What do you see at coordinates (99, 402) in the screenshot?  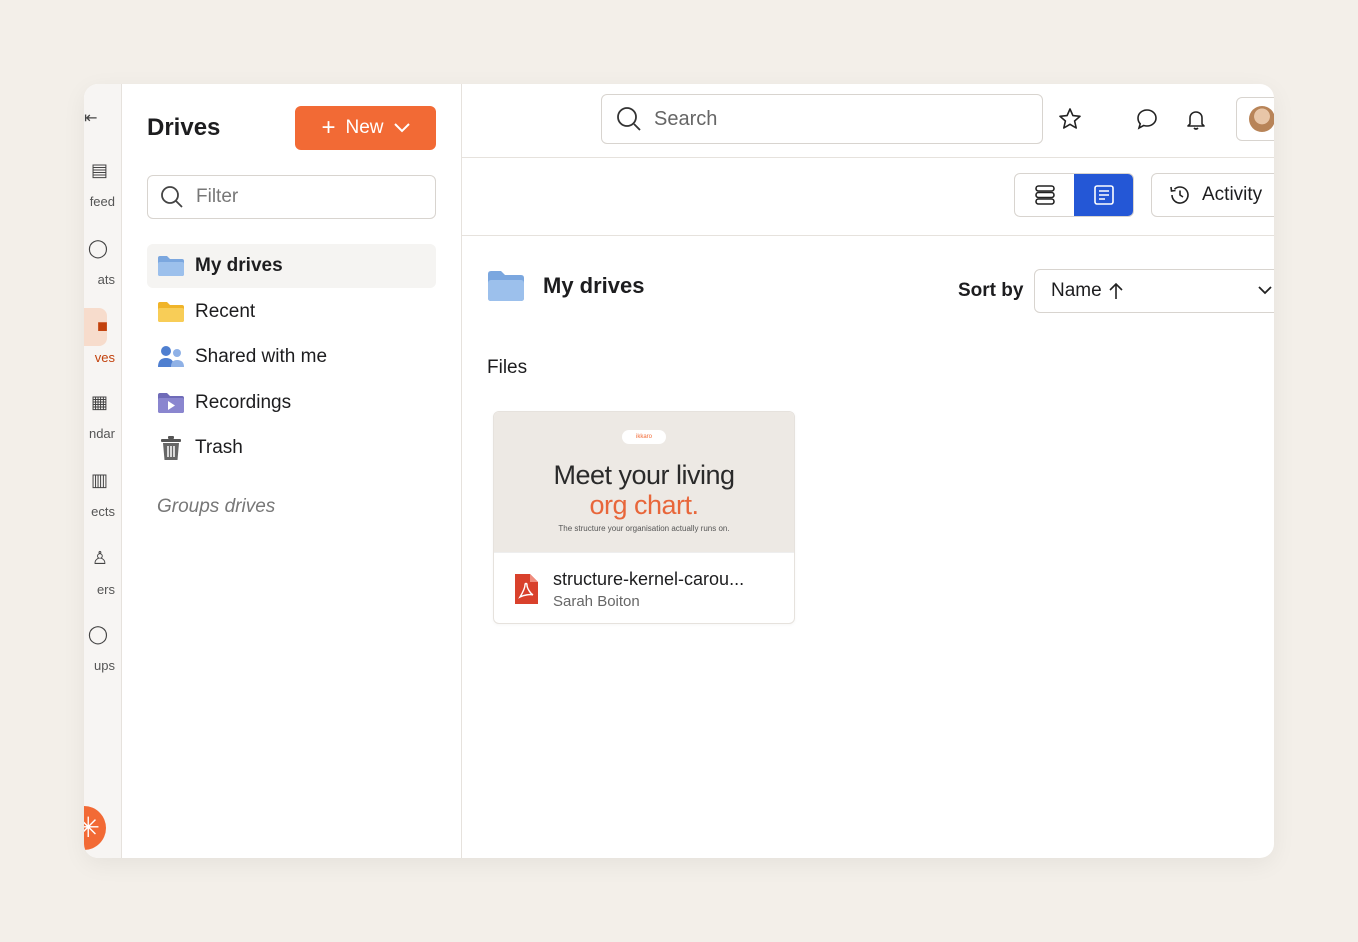 I see `calendar-icon: ▦` at bounding box center [99, 402].